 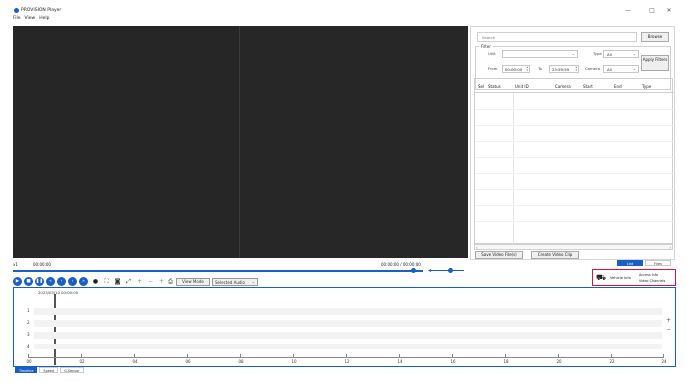 What do you see at coordinates (26, 370) in the screenshot?
I see `tab-timeline: Timeline` at bounding box center [26, 370].